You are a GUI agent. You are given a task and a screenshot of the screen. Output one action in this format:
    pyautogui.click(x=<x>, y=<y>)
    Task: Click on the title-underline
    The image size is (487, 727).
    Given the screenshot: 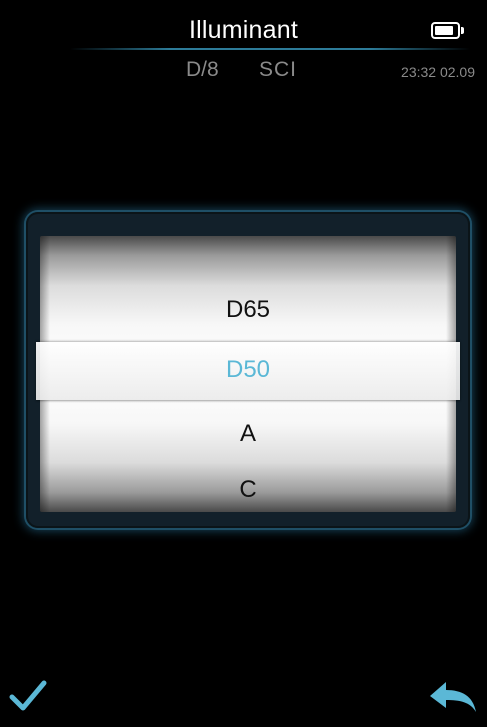 What is the action you would take?
    pyautogui.click(x=270, y=49)
    